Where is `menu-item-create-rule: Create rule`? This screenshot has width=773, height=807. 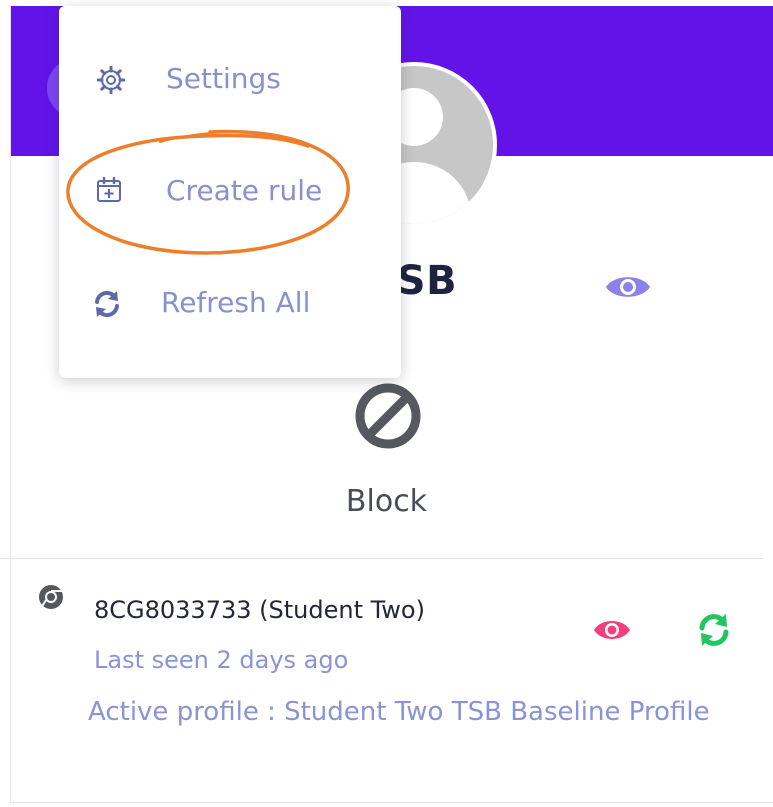 menu-item-create-rule: Create rule is located at coordinates (230, 193).